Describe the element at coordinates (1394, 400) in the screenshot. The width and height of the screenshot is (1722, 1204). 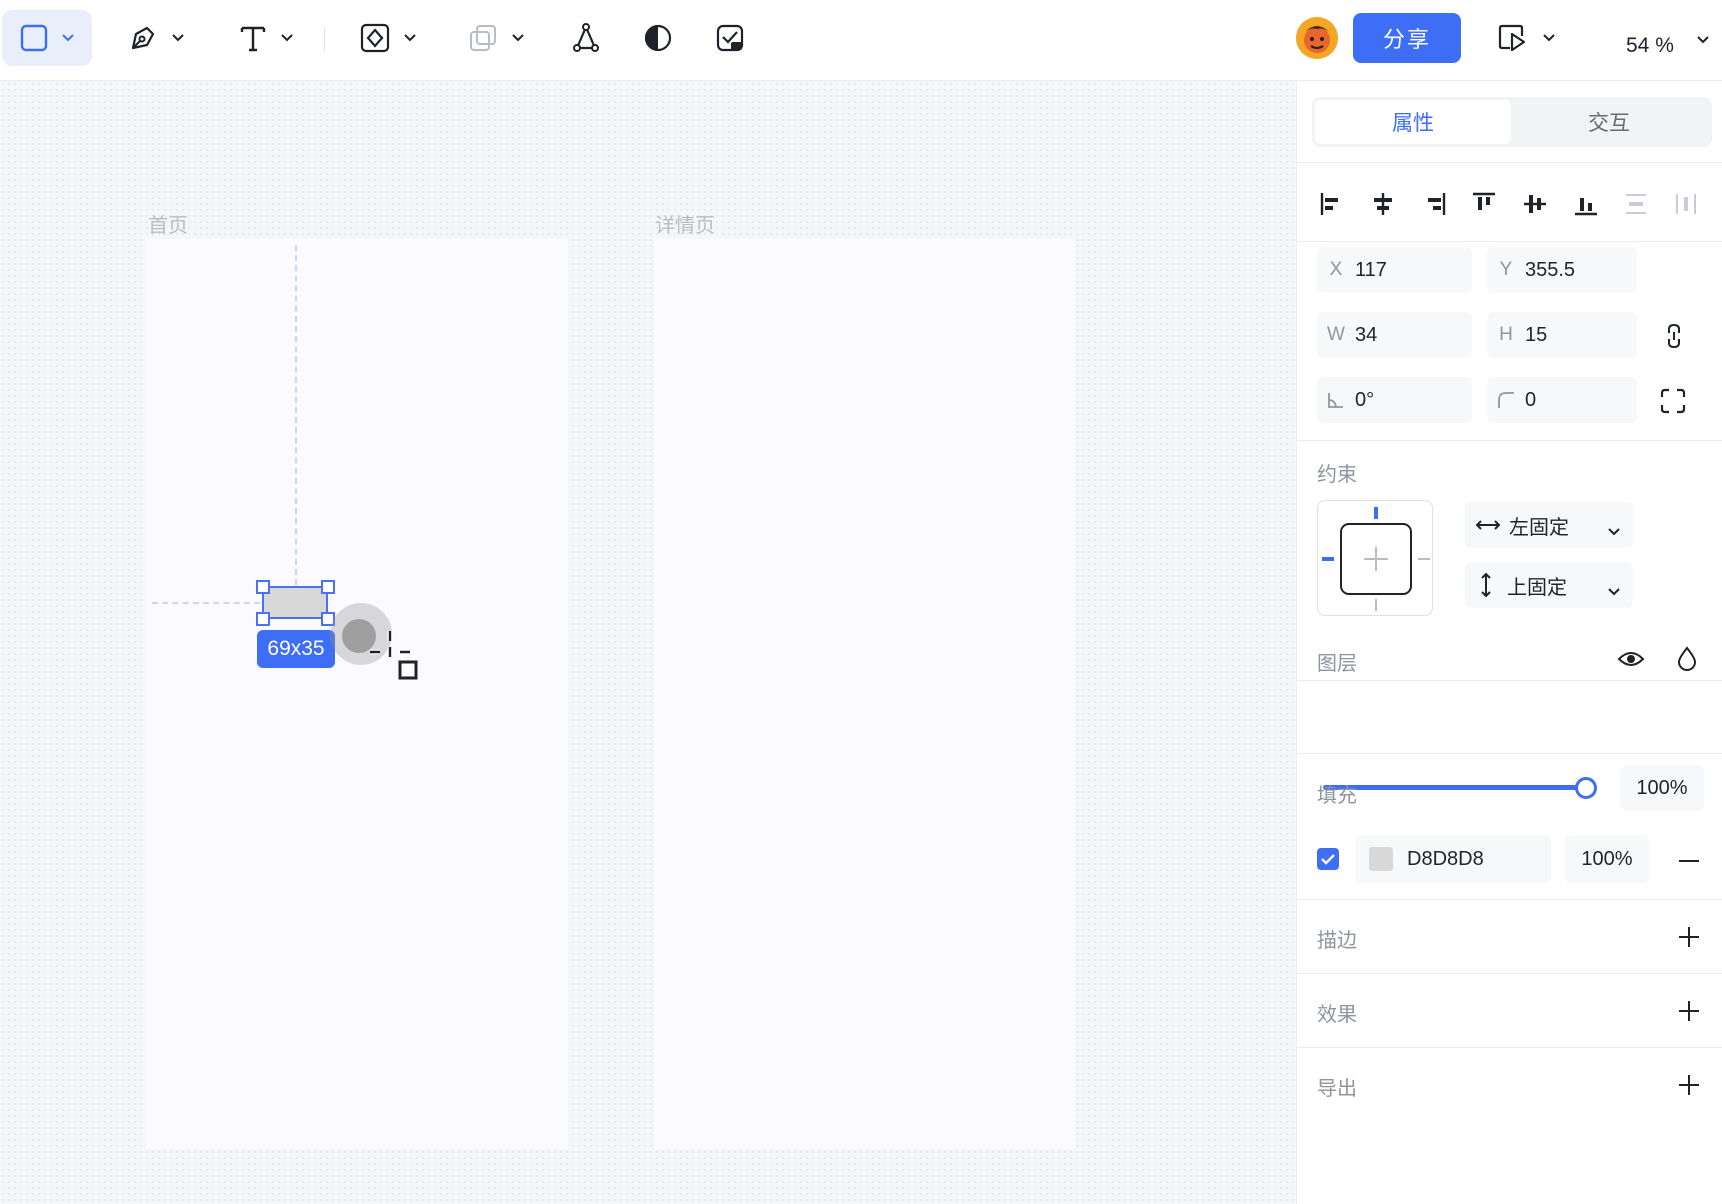
I see `rotation-field: 0°` at that location.